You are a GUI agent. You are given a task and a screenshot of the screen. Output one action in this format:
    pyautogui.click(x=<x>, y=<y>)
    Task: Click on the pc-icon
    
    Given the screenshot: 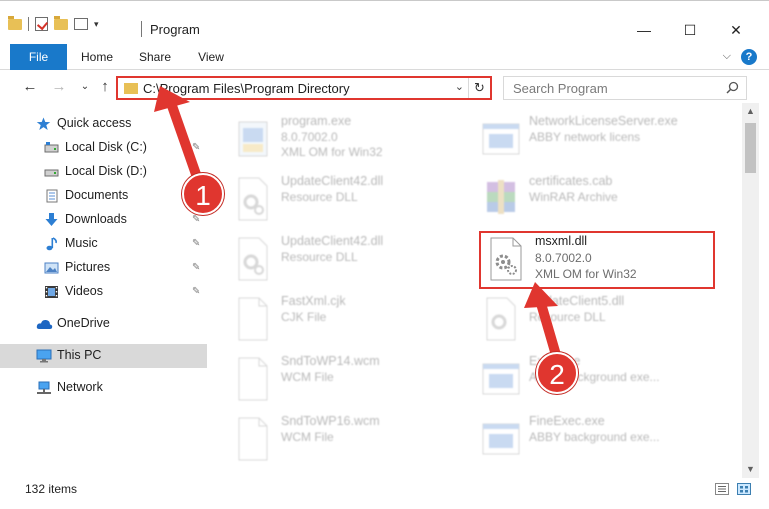 What is the action you would take?
    pyautogui.click(x=44, y=356)
    